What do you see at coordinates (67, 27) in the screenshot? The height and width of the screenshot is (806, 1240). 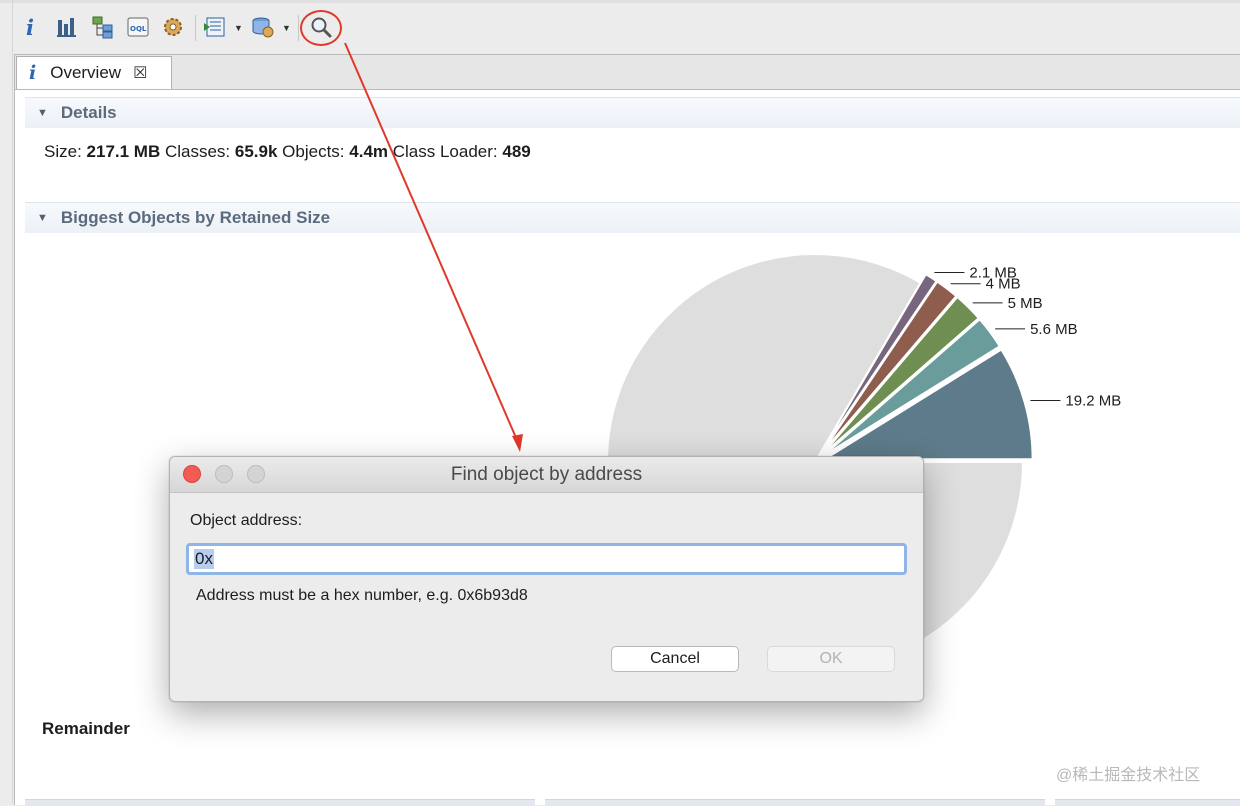 I see `histogram-icon` at bounding box center [67, 27].